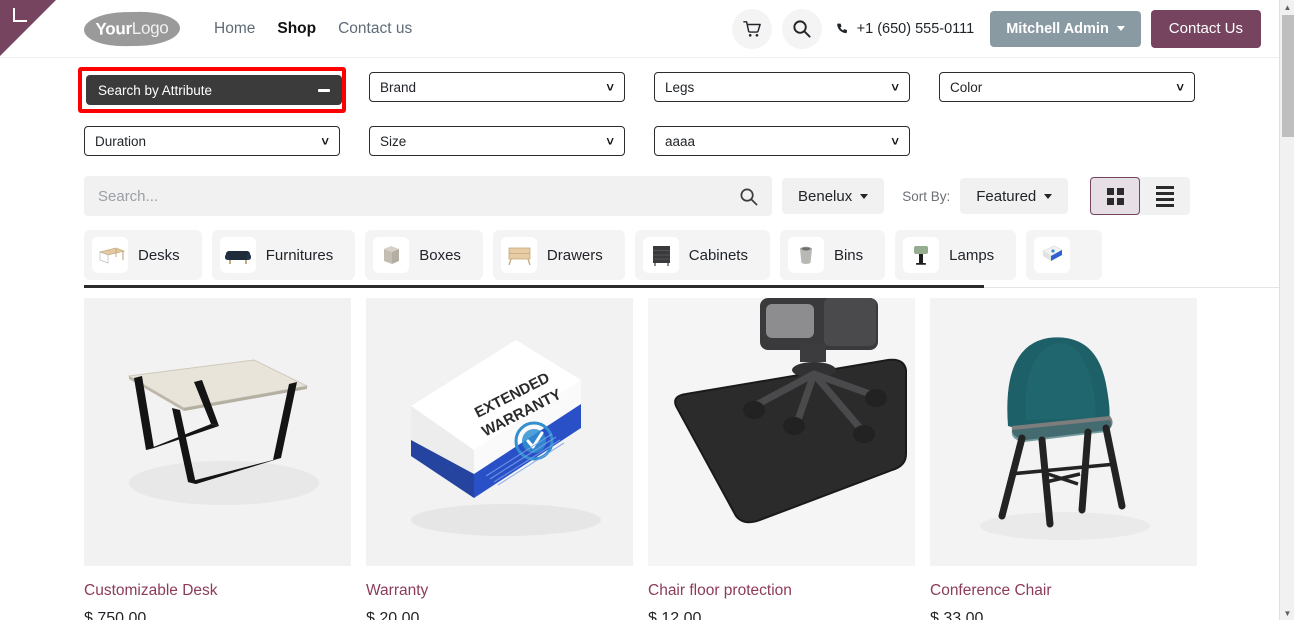  Describe the element at coordinates (234, 29) in the screenshot. I see `nav-item-home: Home` at that location.